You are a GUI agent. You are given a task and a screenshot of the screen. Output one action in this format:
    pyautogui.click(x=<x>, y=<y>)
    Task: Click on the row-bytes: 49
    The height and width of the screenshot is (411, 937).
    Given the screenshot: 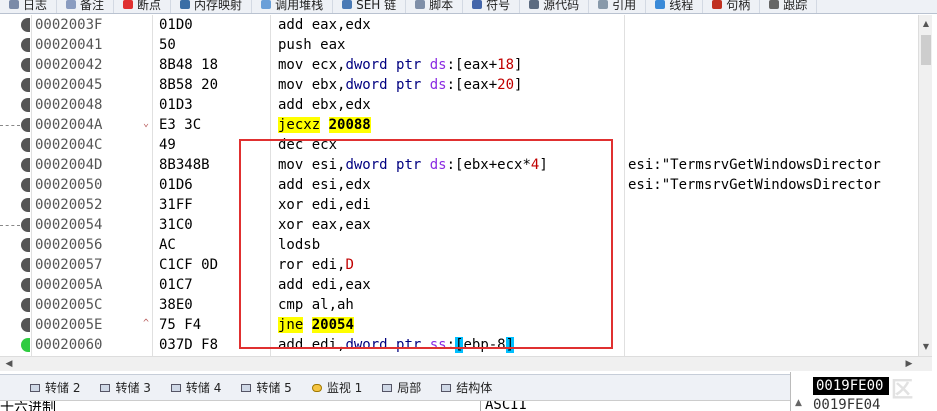 What is the action you would take?
    pyautogui.click(x=167, y=145)
    